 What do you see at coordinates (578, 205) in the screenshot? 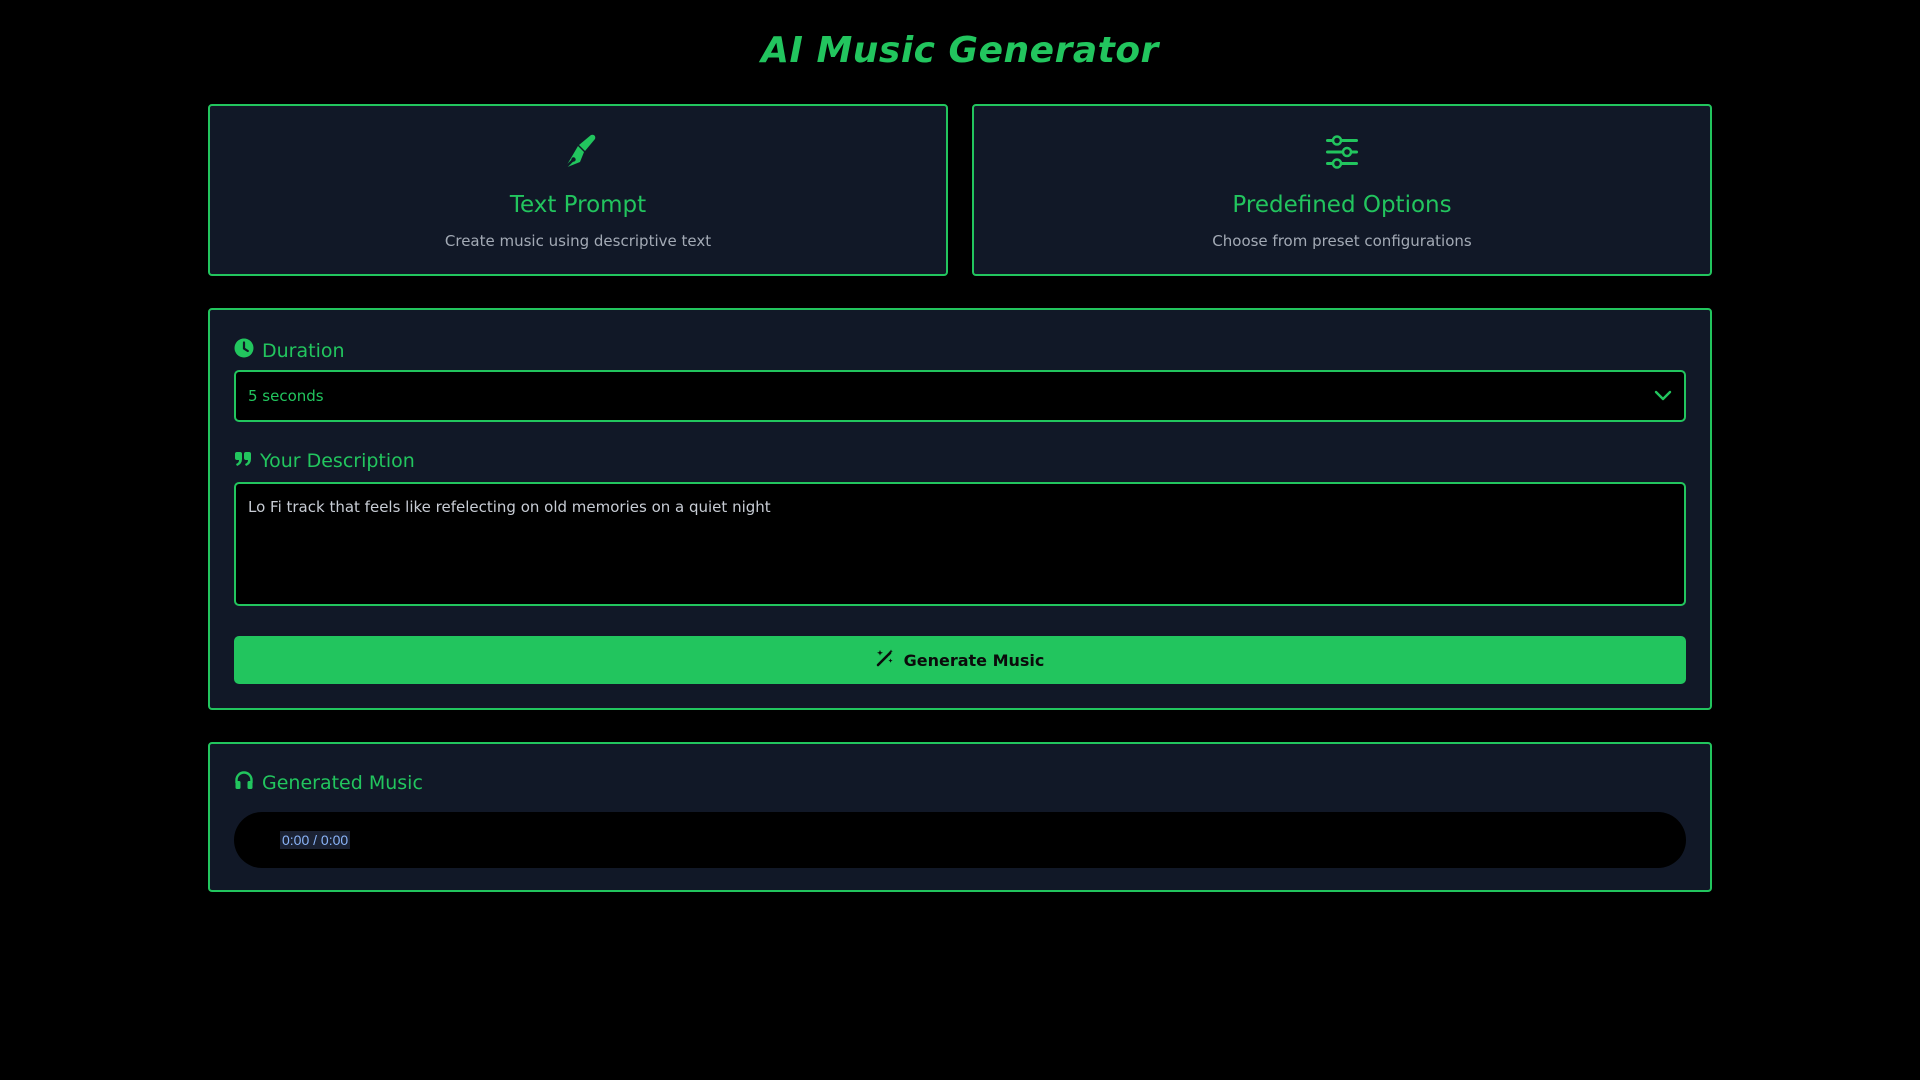
I see `mode-title: Text Prompt` at bounding box center [578, 205].